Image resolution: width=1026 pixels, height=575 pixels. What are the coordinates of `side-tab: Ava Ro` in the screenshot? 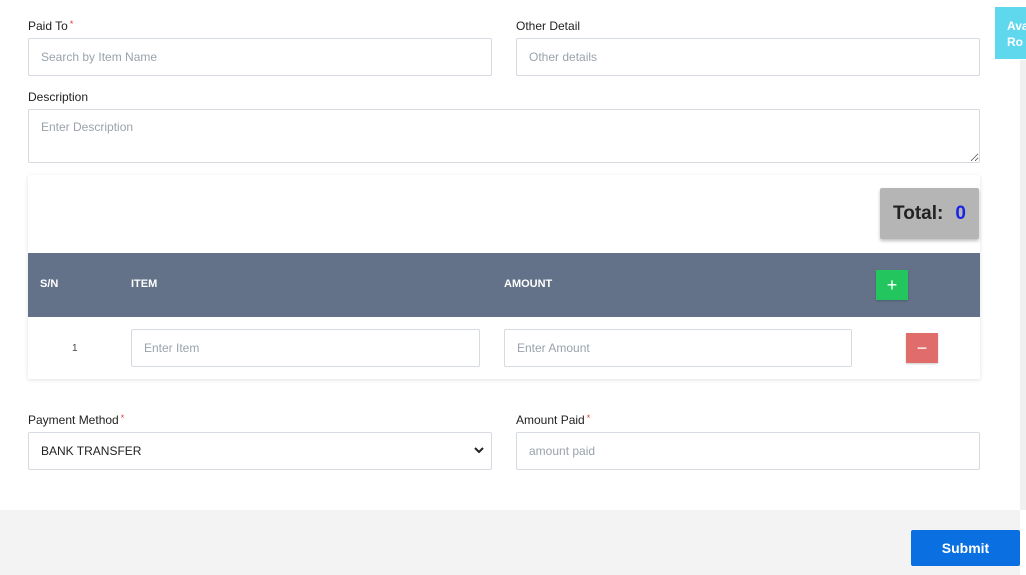 It's located at (1010, 33).